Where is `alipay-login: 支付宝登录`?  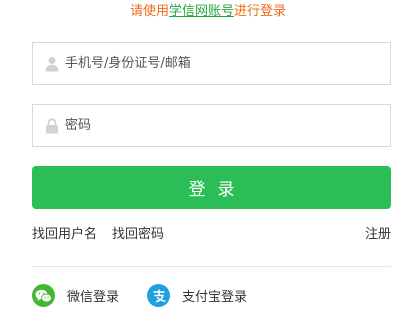 alipay-login: 支付宝登录 is located at coordinates (197, 295).